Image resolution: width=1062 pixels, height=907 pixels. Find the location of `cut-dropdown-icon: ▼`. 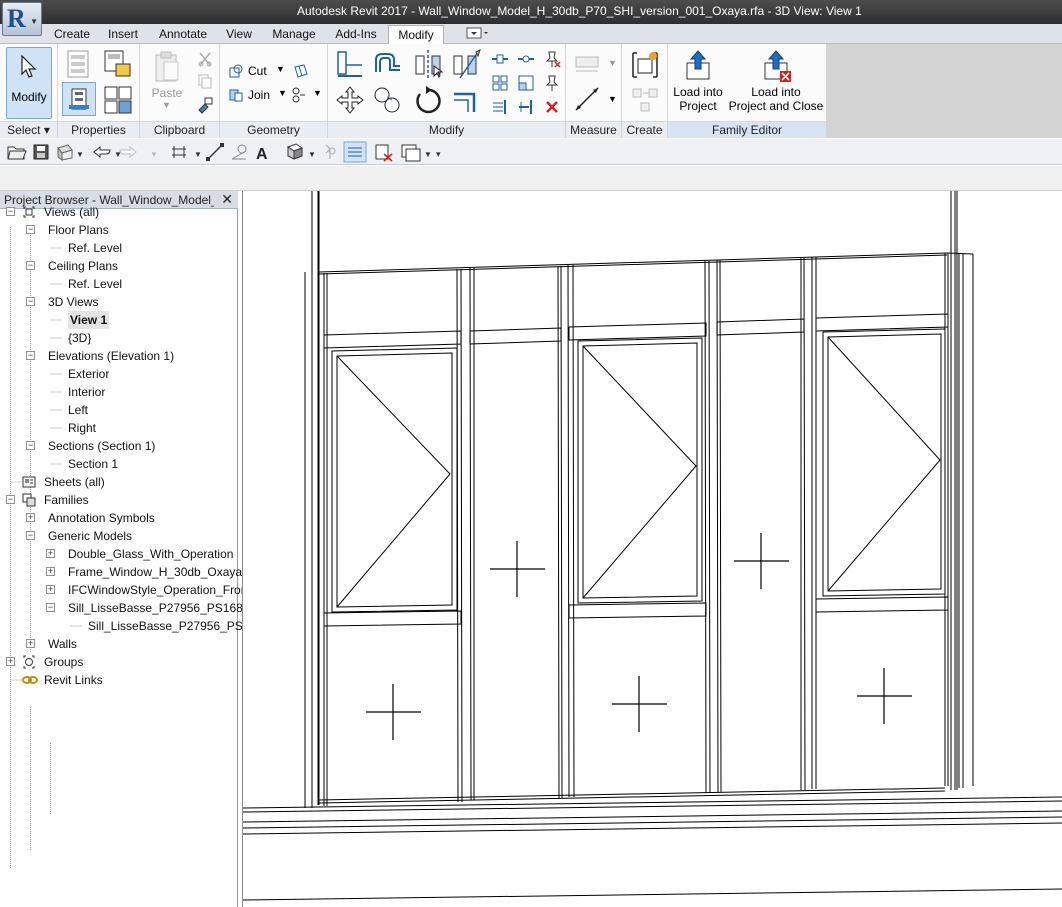

cut-dropdown-icon: ▼ is located at coordinates (280, 69).